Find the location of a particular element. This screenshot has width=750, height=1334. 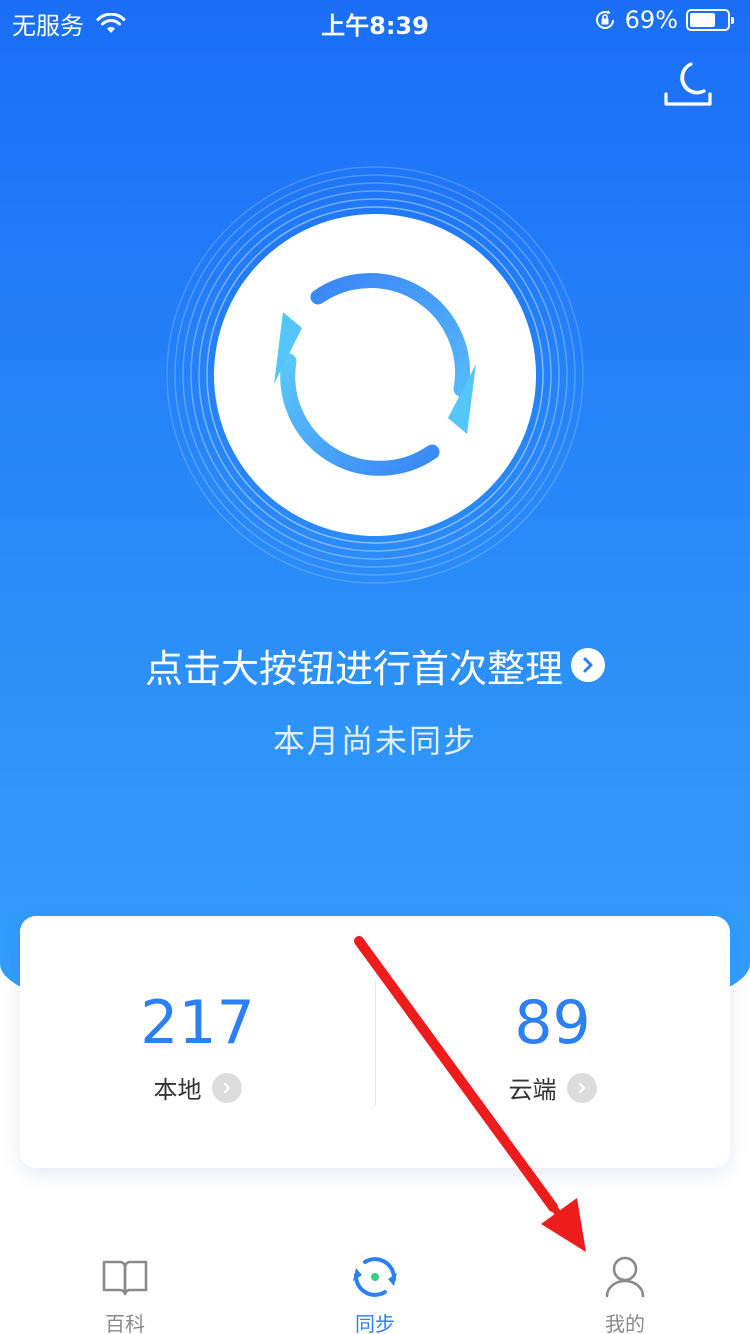

orientation-lock-icon is located at coordinates (604, 19).